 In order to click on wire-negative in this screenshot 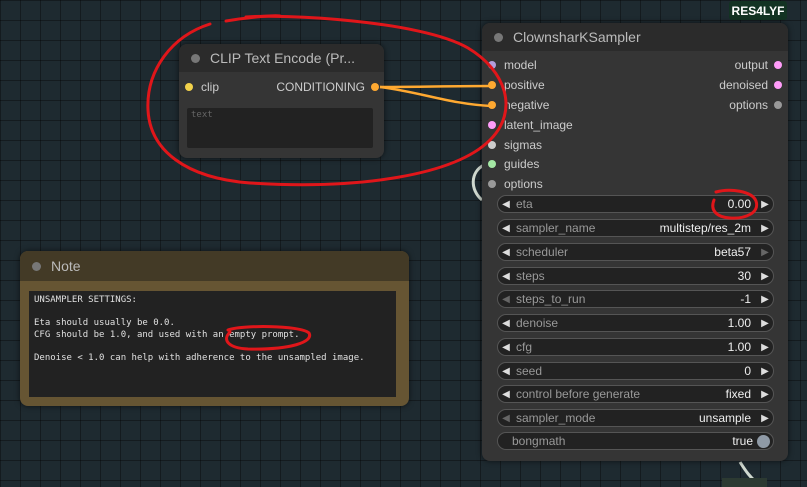, I will do `click(435, 96)`.